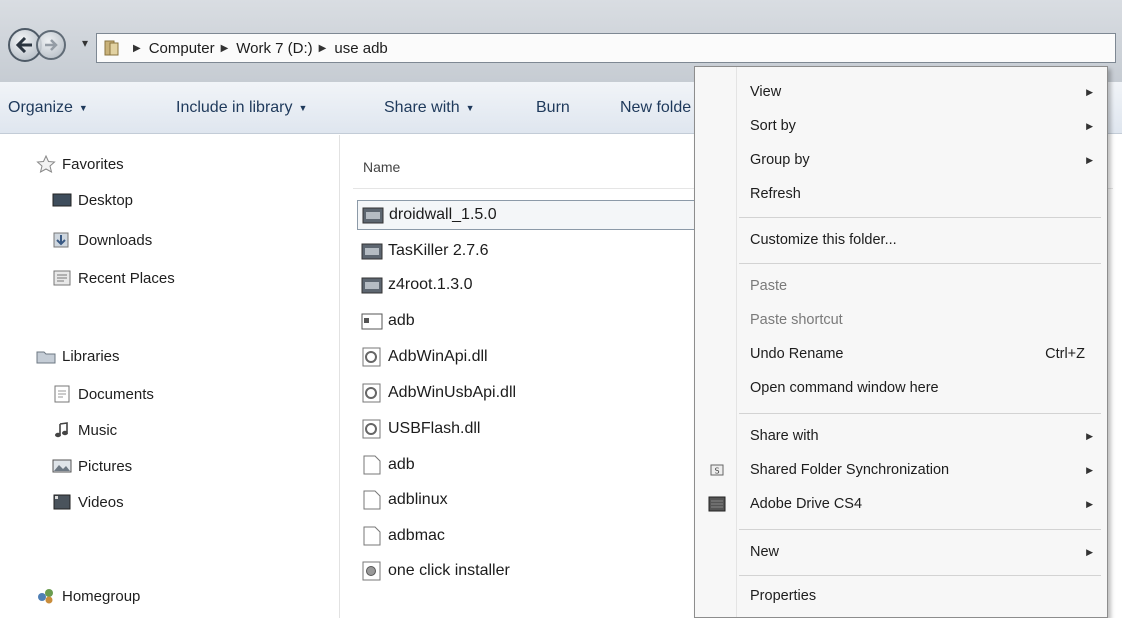 This screenshot has height=618, width=1122. Describe the element at coordinates (103, 394) in the screenshot. I see `nav-item-documents: Documents` at that location.